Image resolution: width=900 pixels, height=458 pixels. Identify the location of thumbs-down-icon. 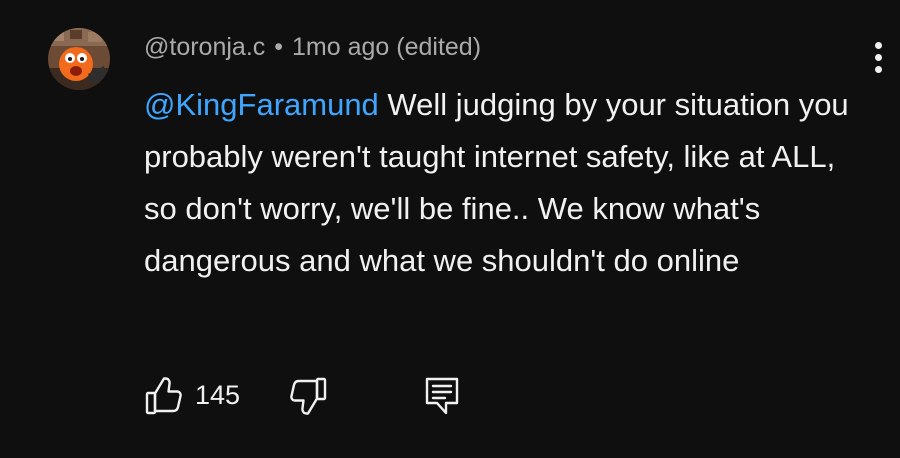
(308, 396).